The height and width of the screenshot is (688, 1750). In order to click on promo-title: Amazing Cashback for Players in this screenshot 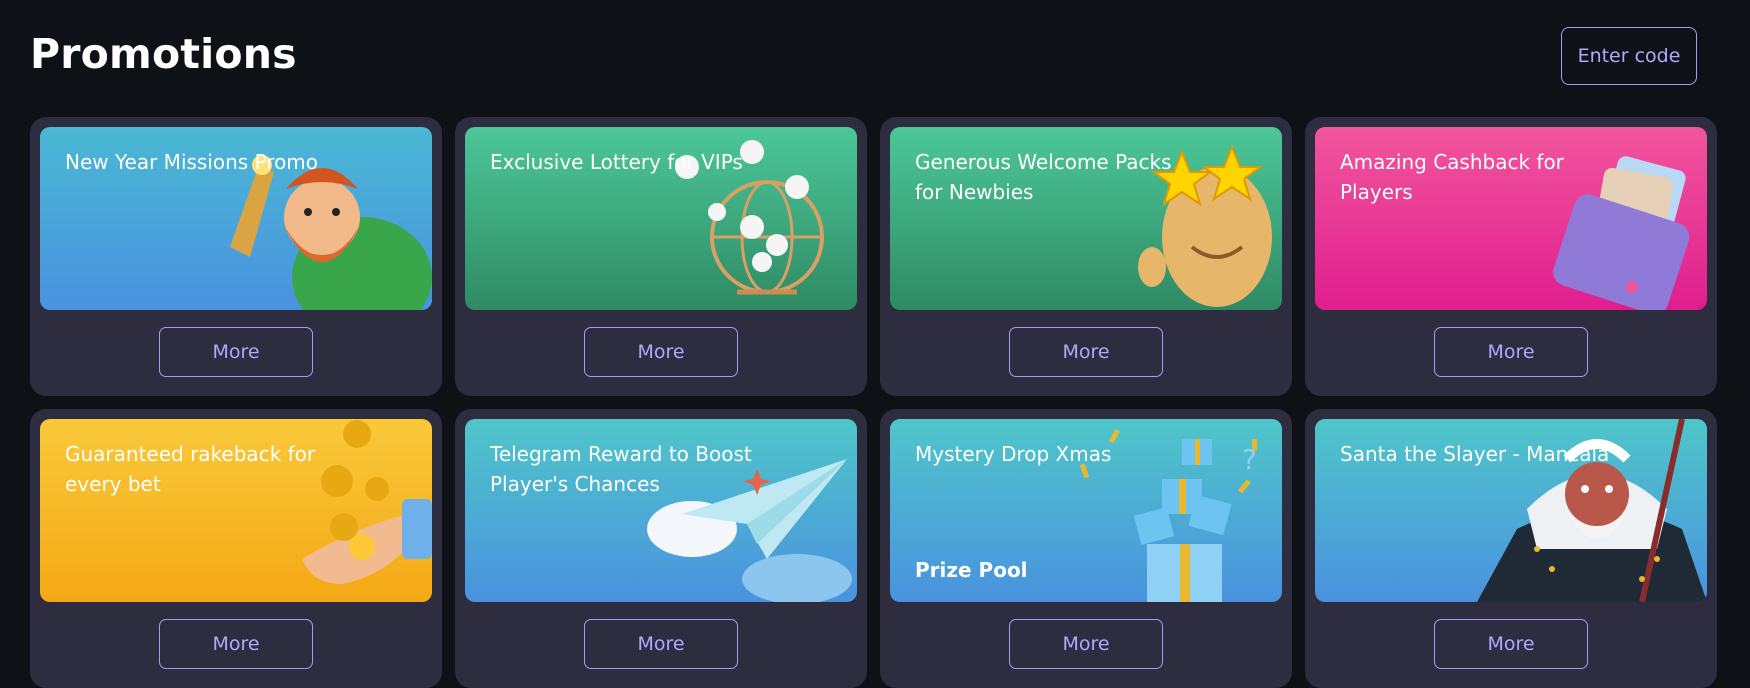, I will do `click(1452, 177)`.